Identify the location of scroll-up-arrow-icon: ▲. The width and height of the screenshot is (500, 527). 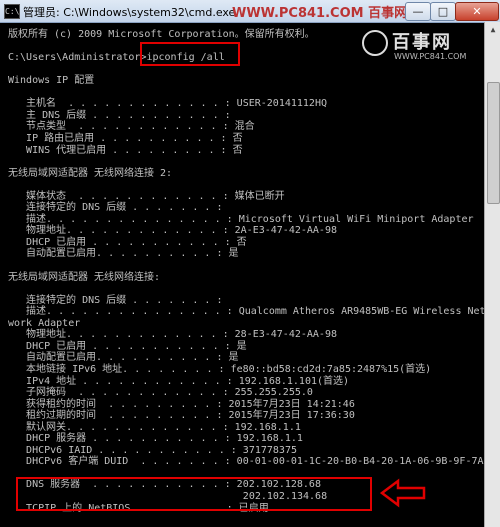
(492, 30).